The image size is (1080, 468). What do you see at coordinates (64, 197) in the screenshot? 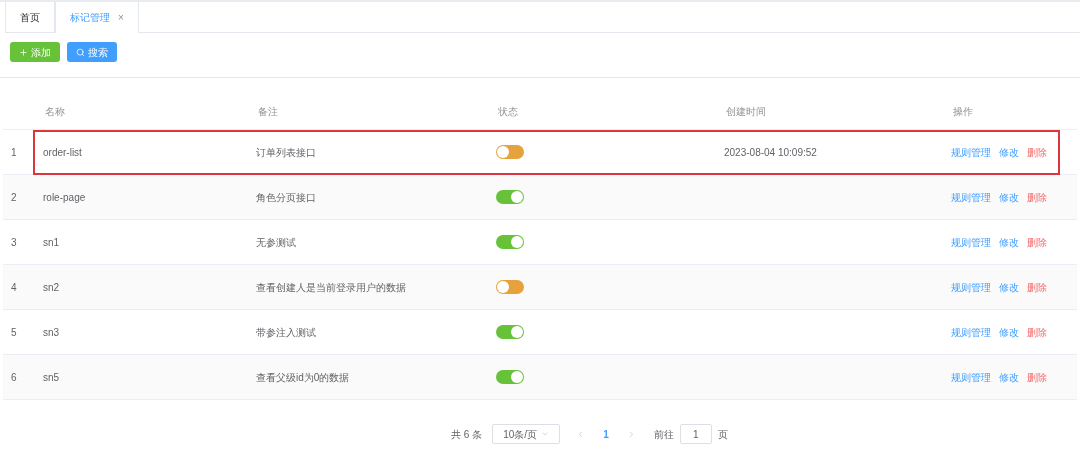
I see `table-cell: role-page` at bounding box center [64, 197].